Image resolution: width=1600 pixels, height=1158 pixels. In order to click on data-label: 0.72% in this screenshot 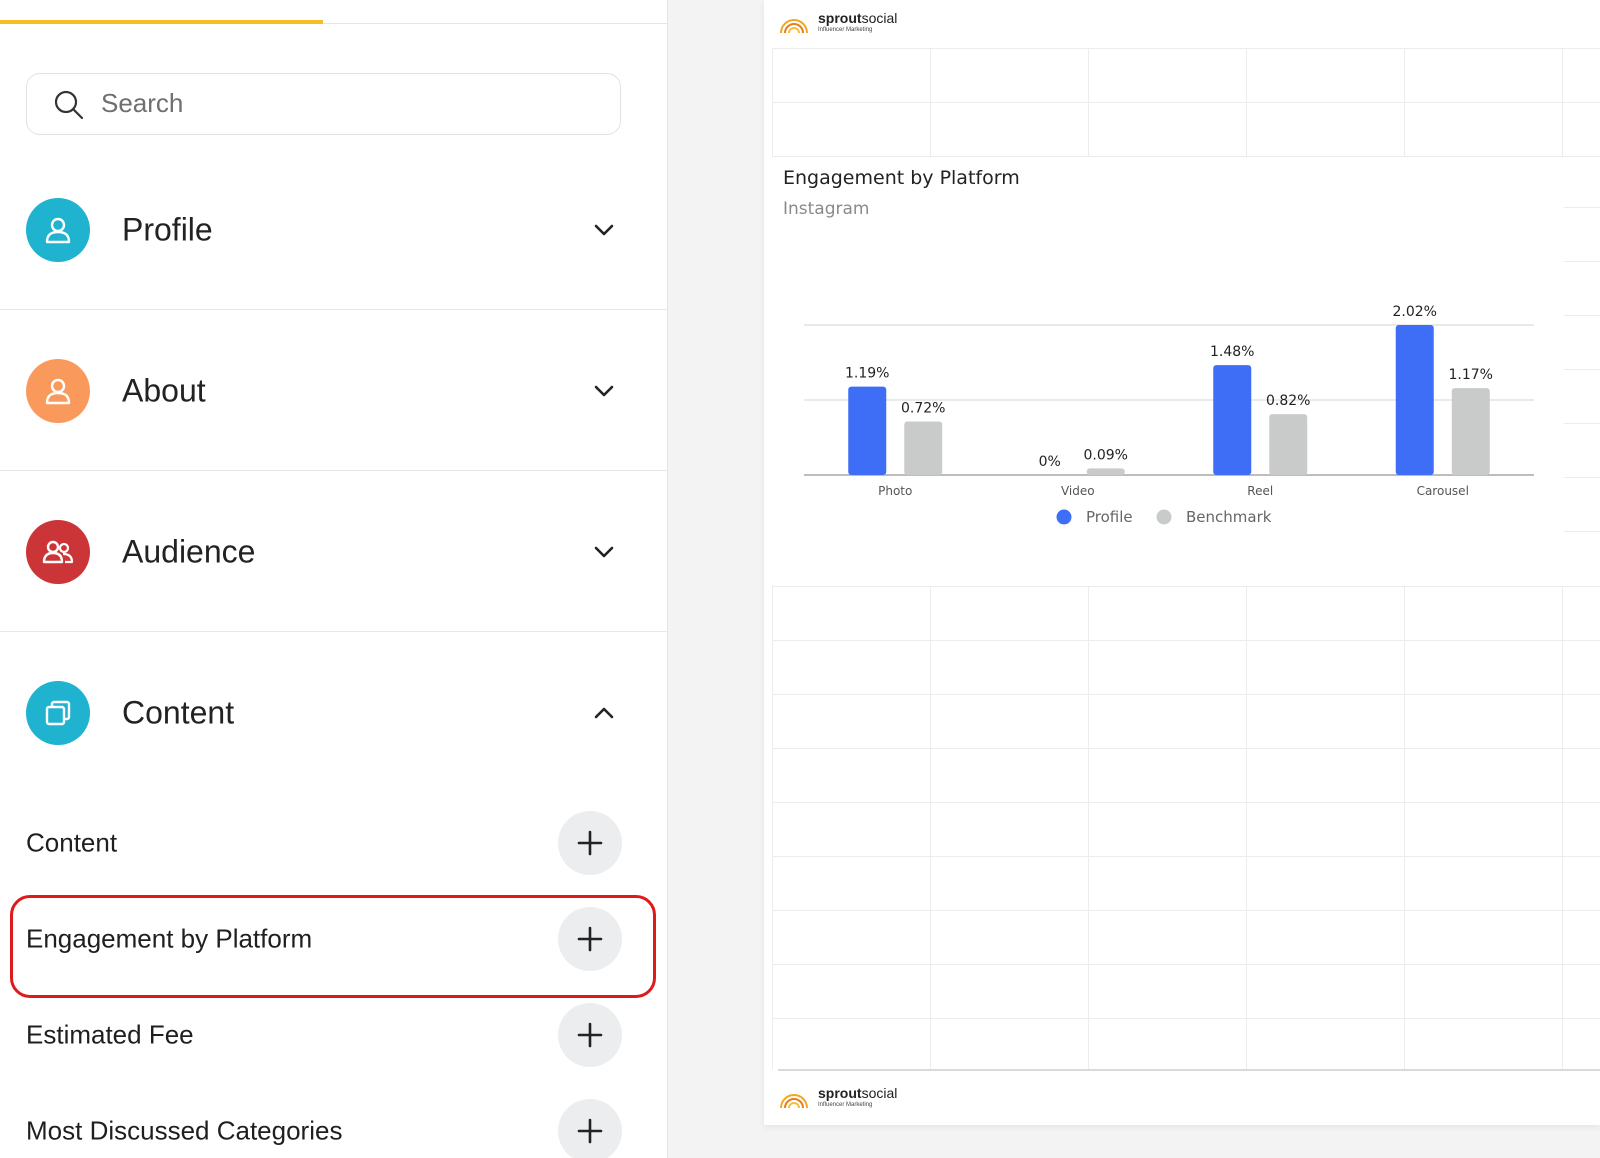, I will do `click(923, 409)`.